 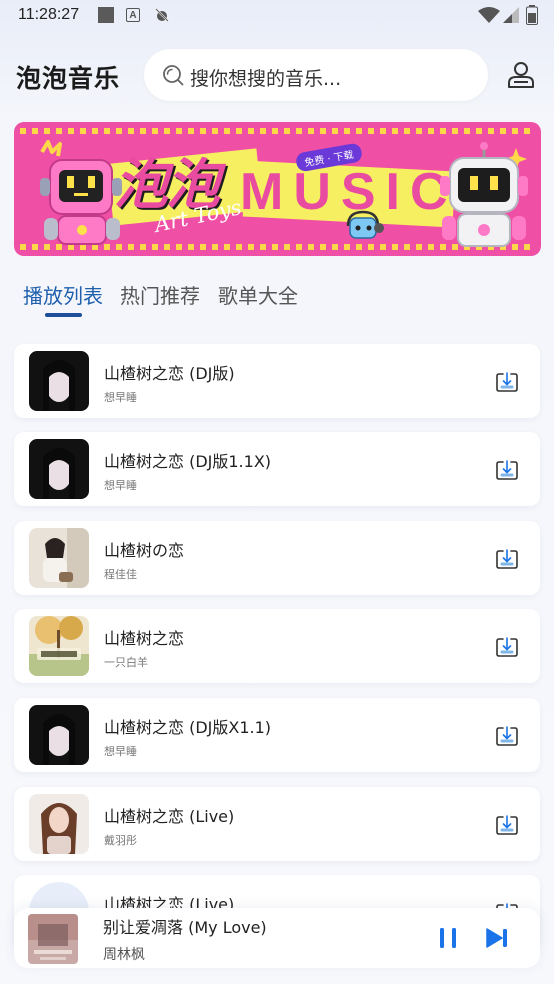 What do you see at coordinates (489, 15) in the screenshot?
I see `wifi-icon` at bounding box center [489, 15].